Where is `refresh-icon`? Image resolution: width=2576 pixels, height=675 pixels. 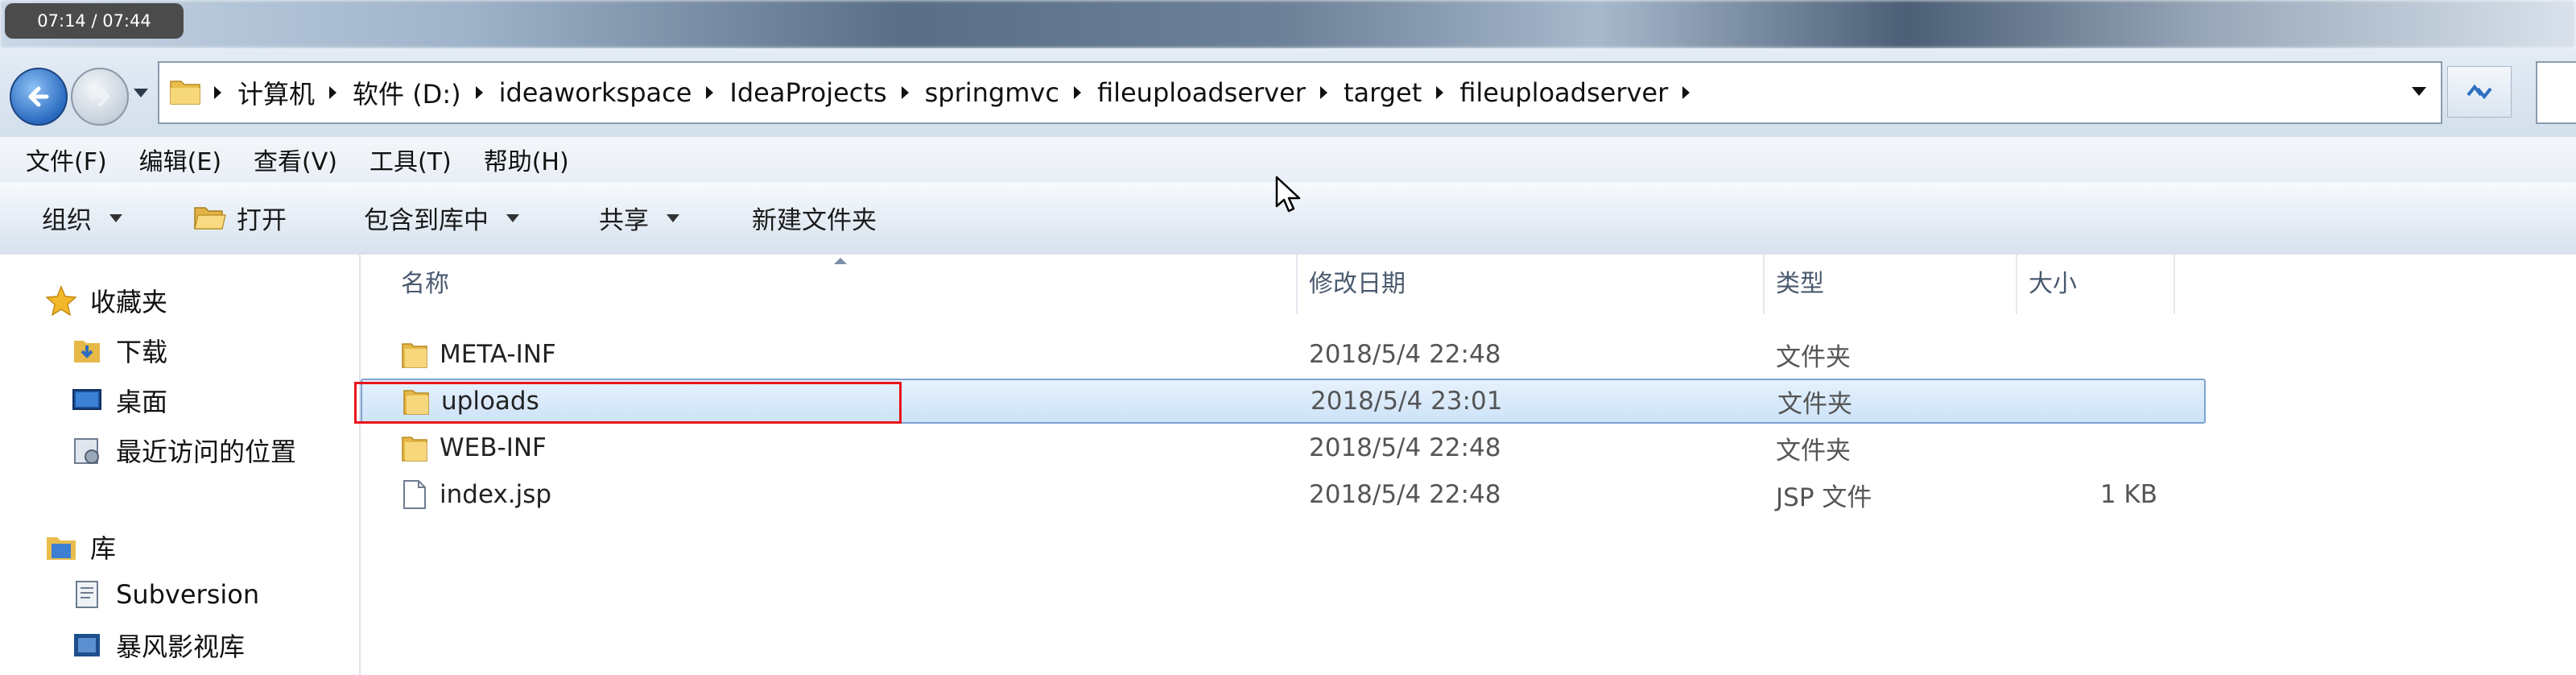 refresh-icon is located at coordinates (2479, 92).